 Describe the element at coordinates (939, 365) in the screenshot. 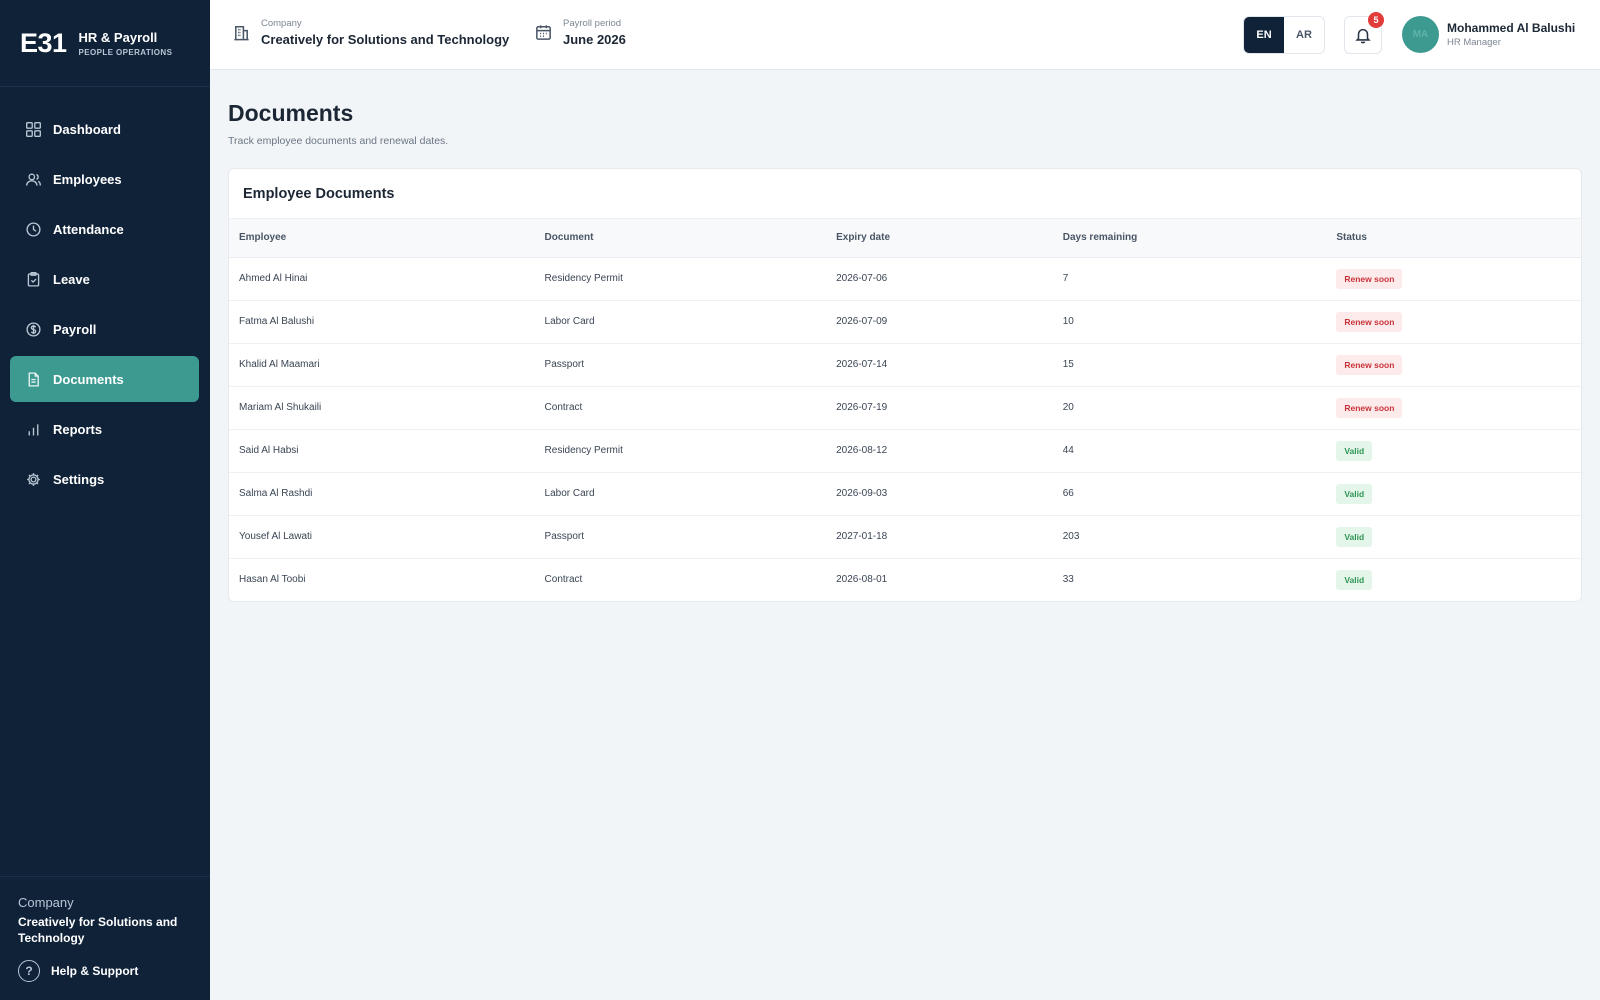

I see `expiry-date-cell: 2026-07-14` at that location.